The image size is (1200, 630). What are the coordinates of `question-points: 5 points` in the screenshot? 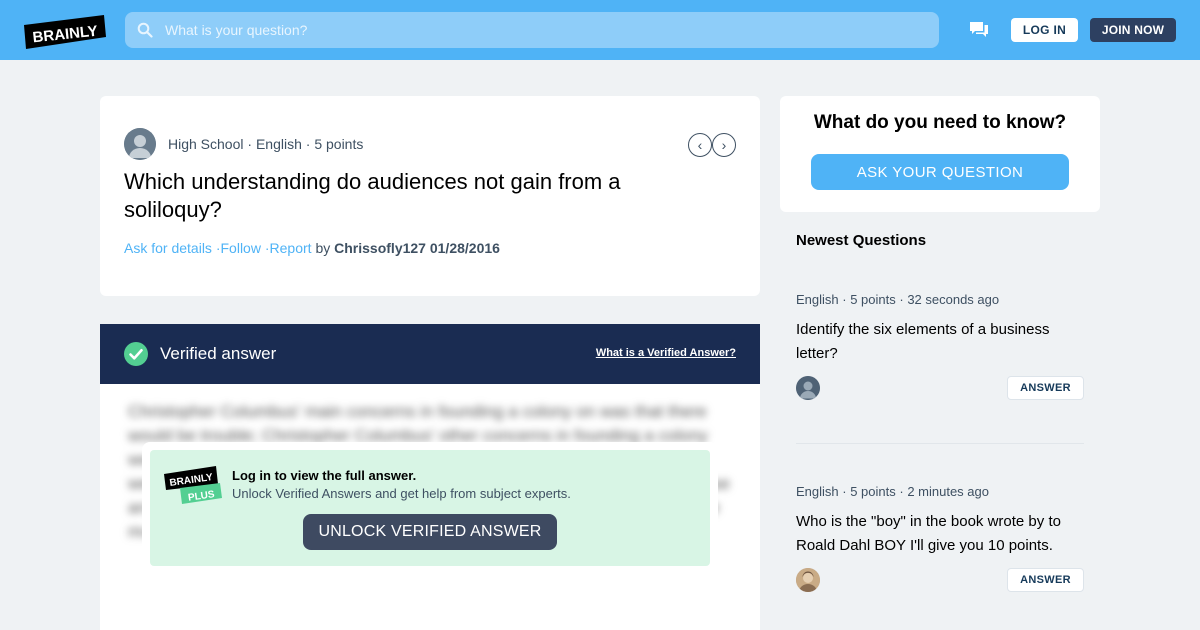 It's located at (339, 144).